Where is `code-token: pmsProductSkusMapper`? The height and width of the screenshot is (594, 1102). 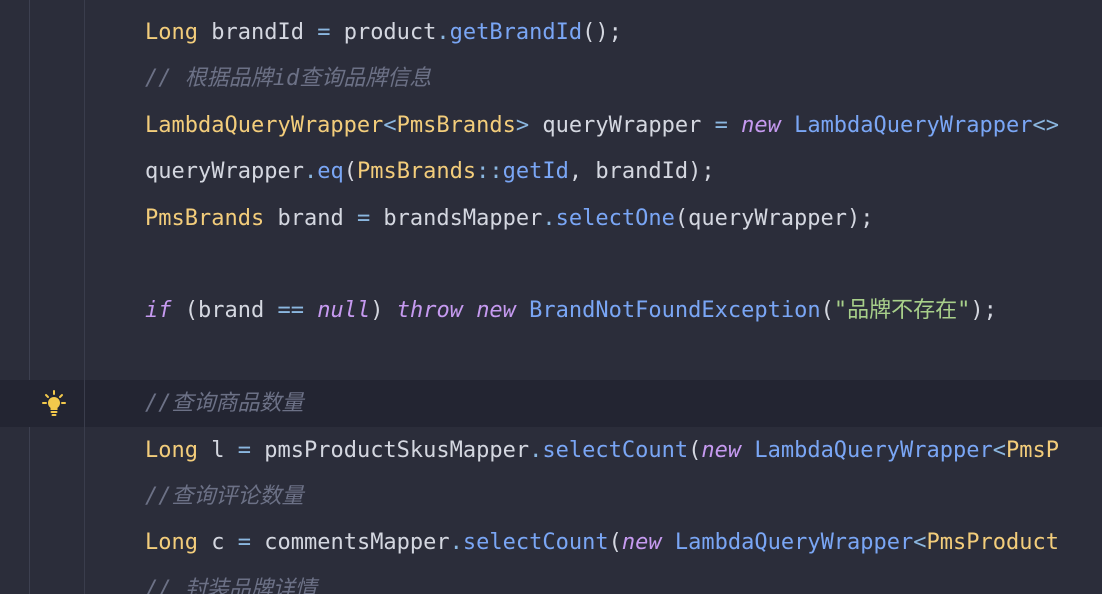 code-token: pmsProductSkusMapper is located at coordinates (390, 450).